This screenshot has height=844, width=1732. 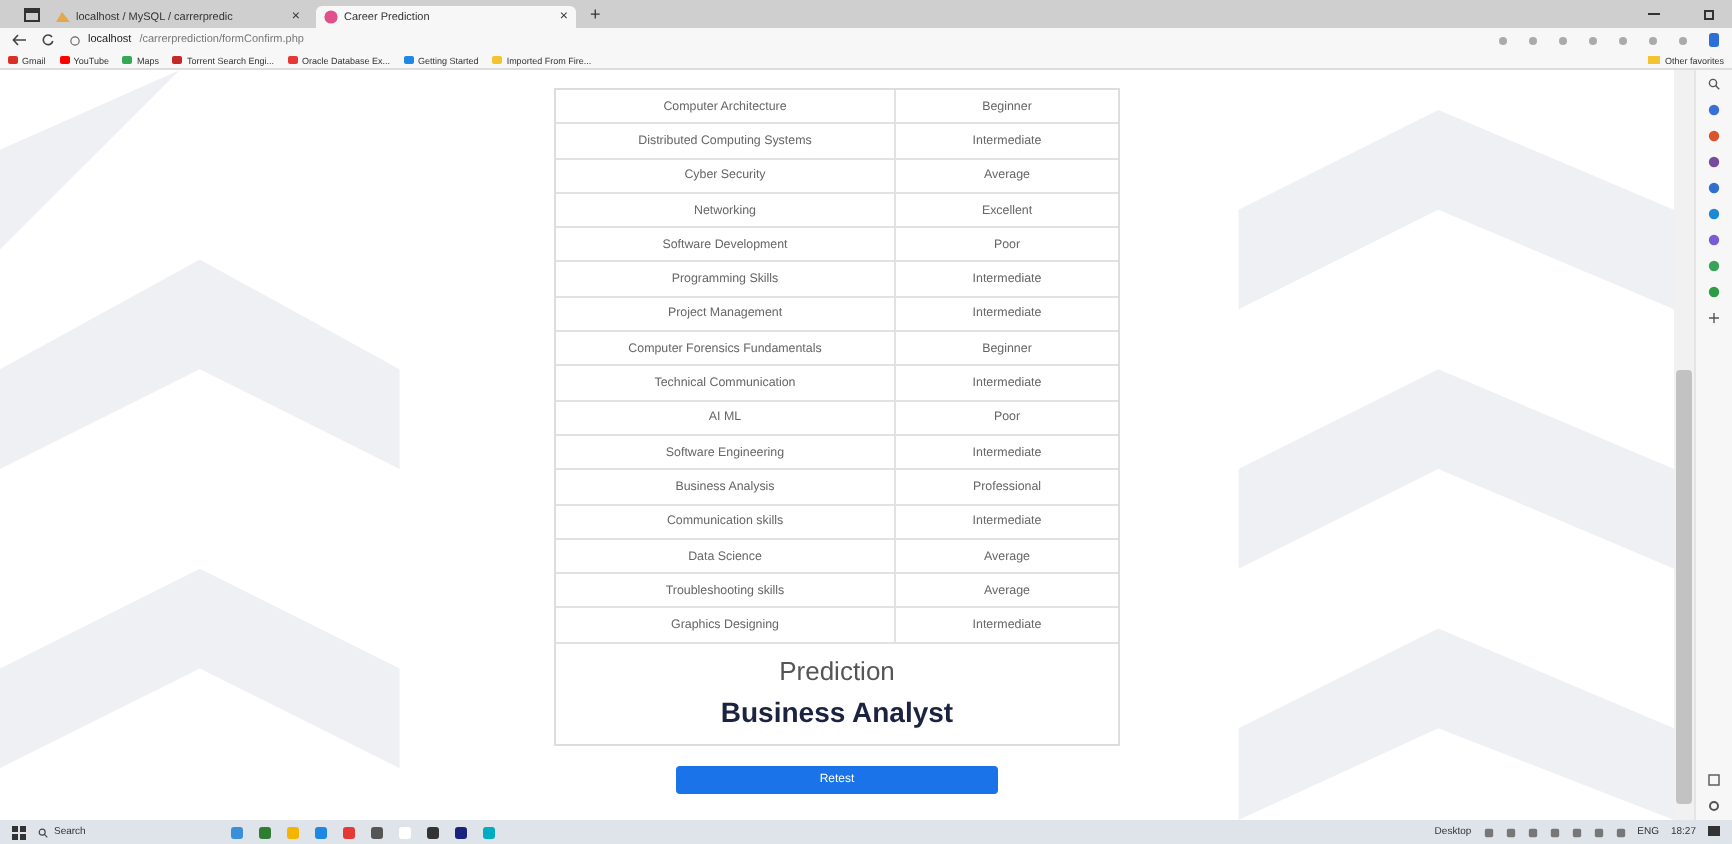 What do you see at coordinates (1714, 318) in the screenshot?
I see `add-icon` at bounding box center [1714, 318].